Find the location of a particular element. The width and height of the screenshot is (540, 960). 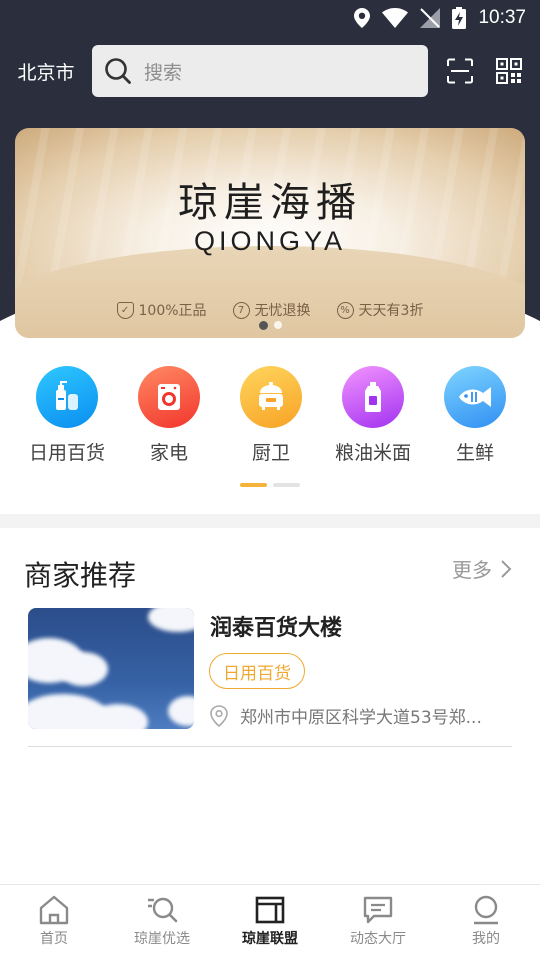

city-selector: 北京市 is located at coordinates (46, 71).